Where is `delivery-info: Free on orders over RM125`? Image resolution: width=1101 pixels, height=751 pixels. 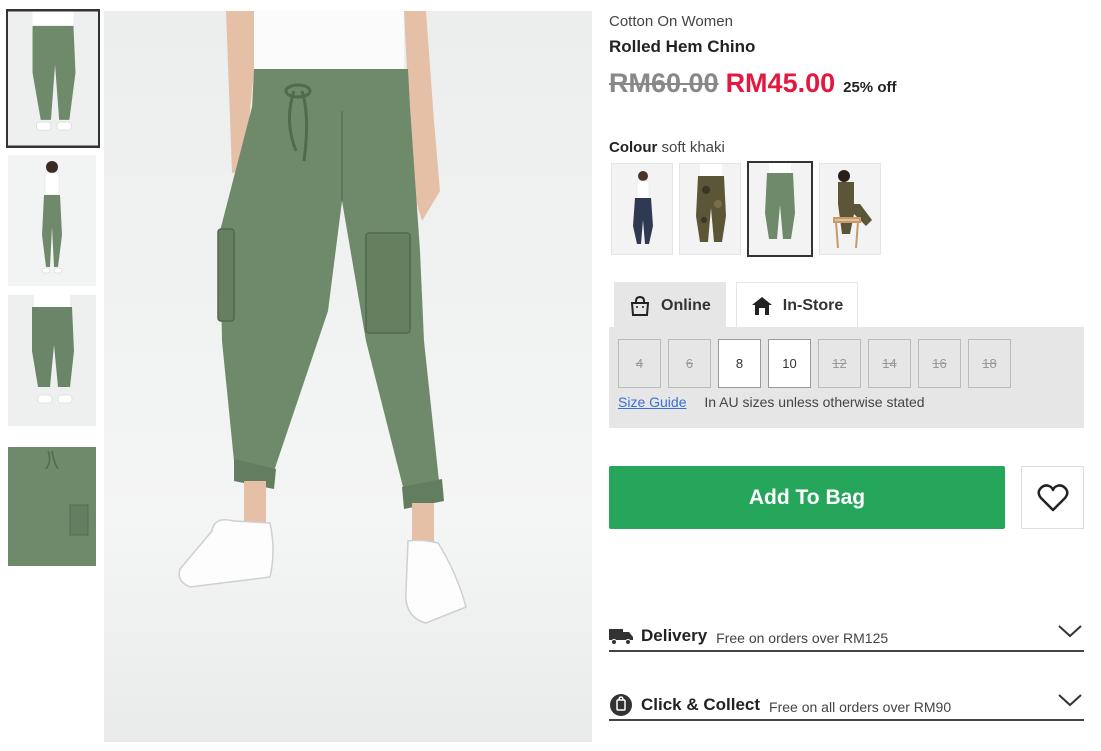
delivery-info: Free on orders over RM125 is located at coordinates (802, 637).